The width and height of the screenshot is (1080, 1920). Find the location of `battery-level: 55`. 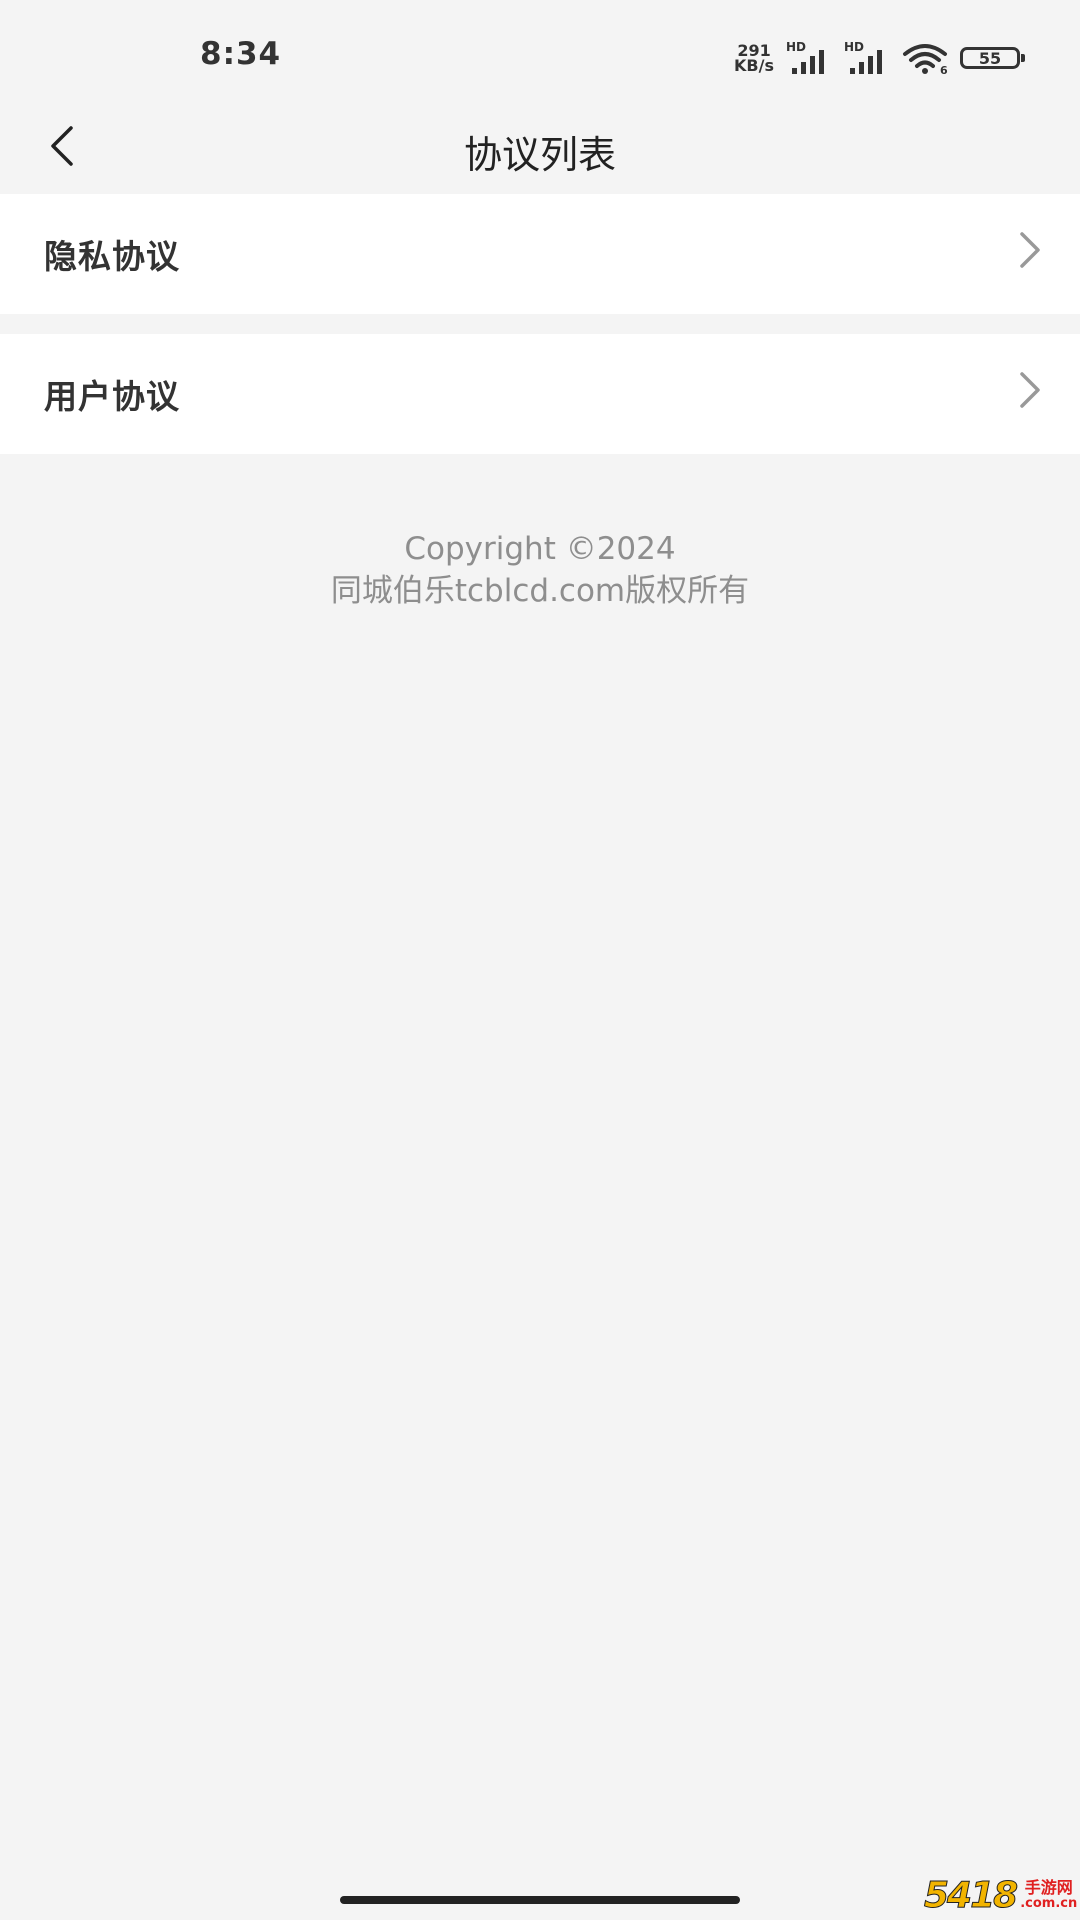

battery-level: 55 is located at coordinates (990, 58).